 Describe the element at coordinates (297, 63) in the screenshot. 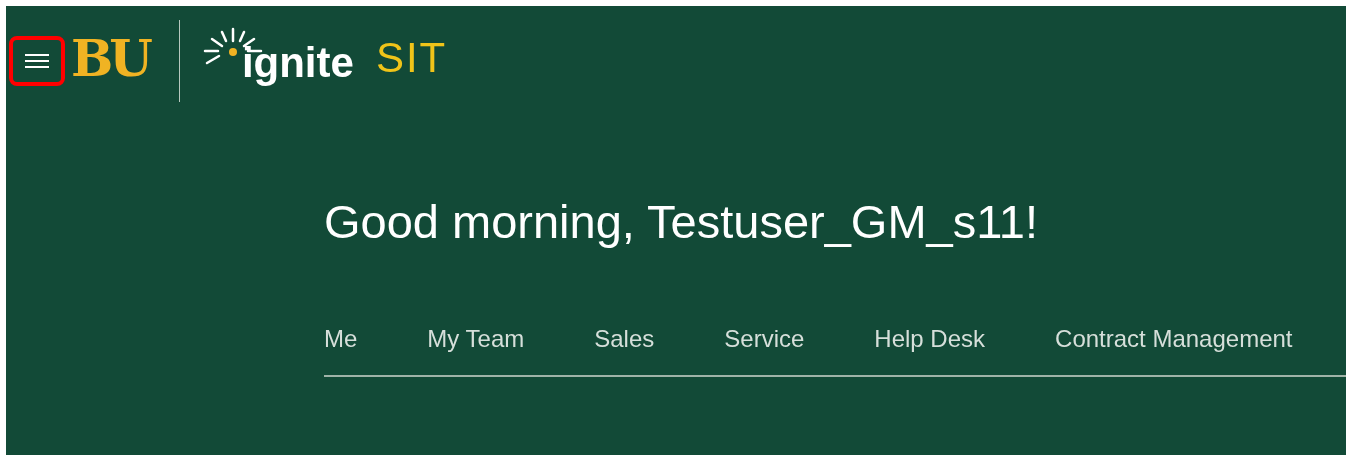

I see `app-name: ignite` at that location.